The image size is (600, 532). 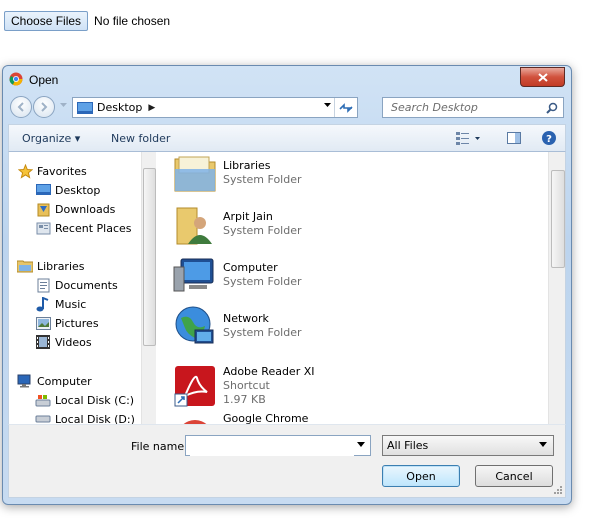 What do you see at coordinates (558, 219) in the screenshot?
I see `file-list-scroll-thumb` at bounding box center [558, 219].